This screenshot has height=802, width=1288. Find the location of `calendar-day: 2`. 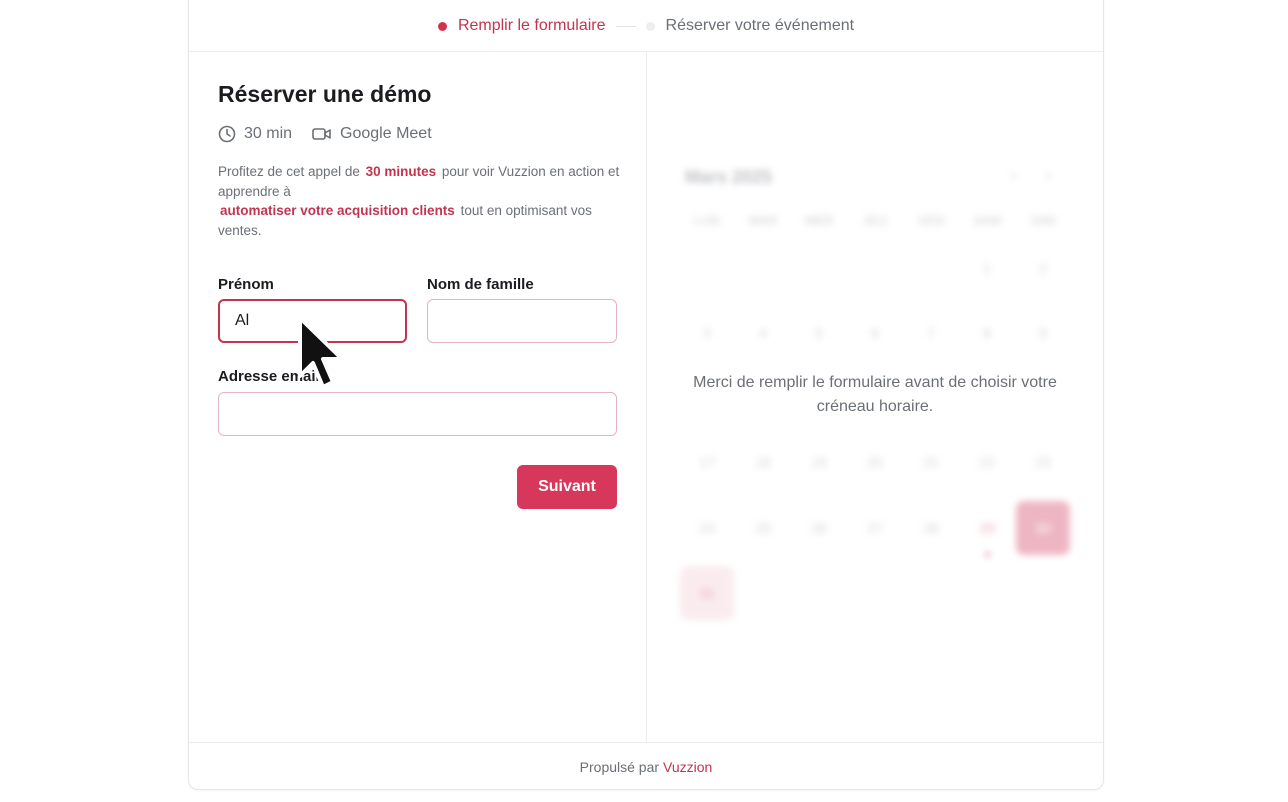

calendar-day: 2 is located at coordinates (1043, 268).